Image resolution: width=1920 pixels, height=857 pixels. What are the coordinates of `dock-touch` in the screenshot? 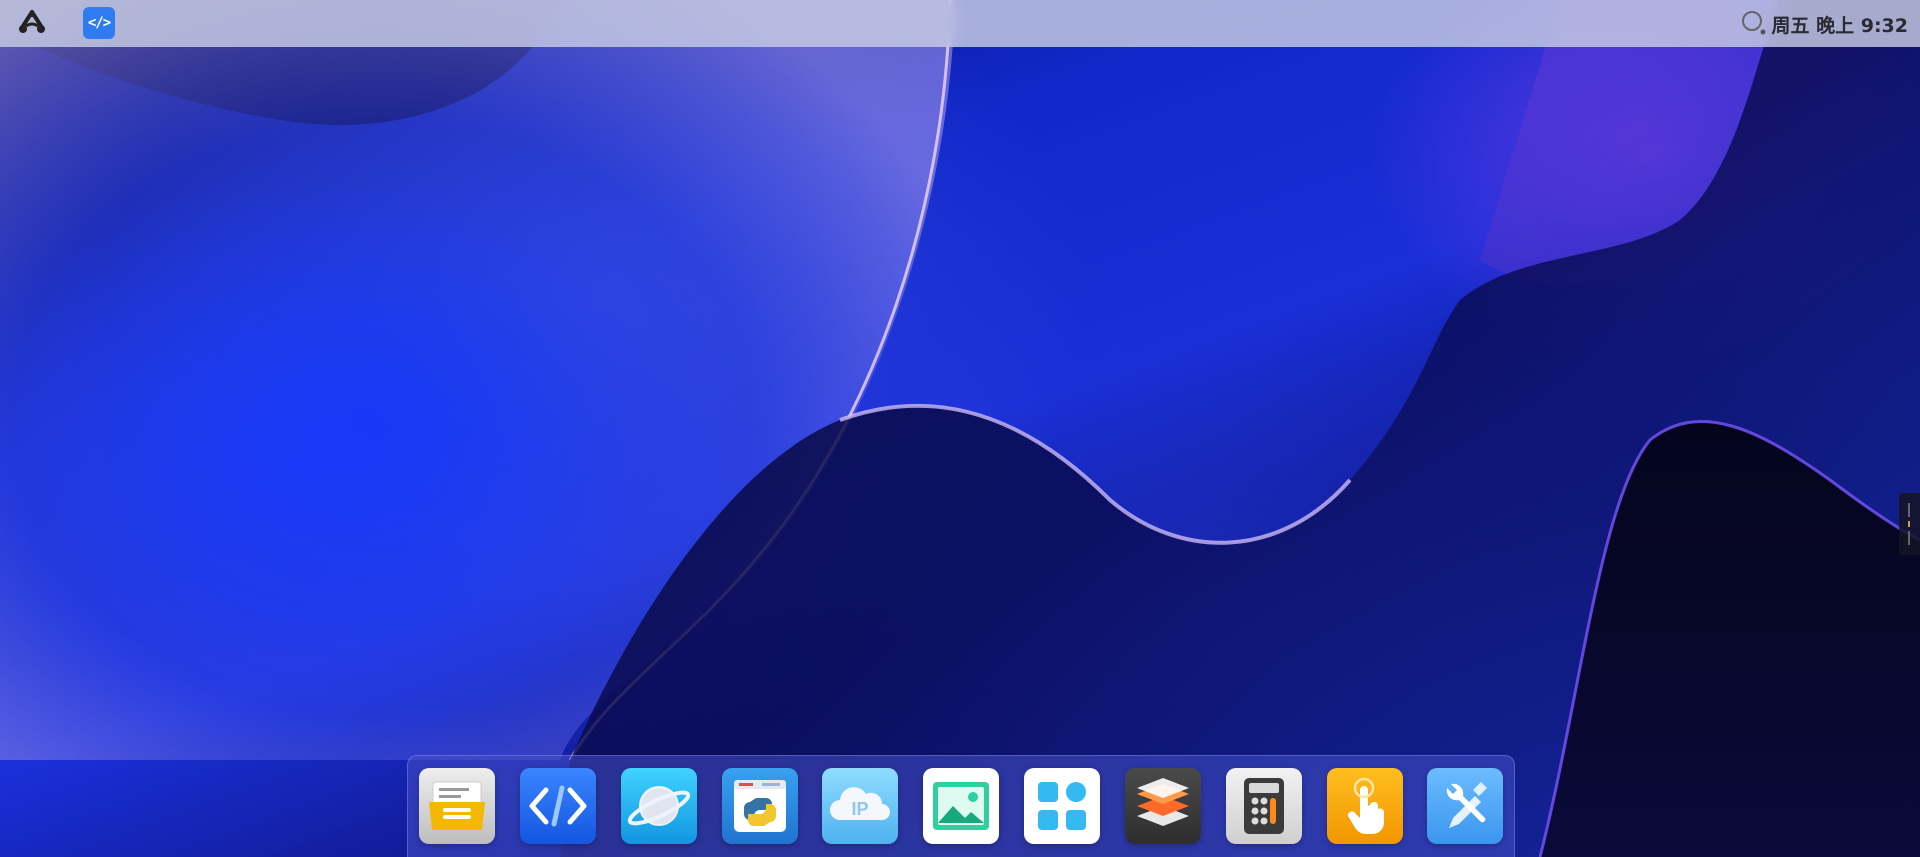 It's located at (1365, 806).